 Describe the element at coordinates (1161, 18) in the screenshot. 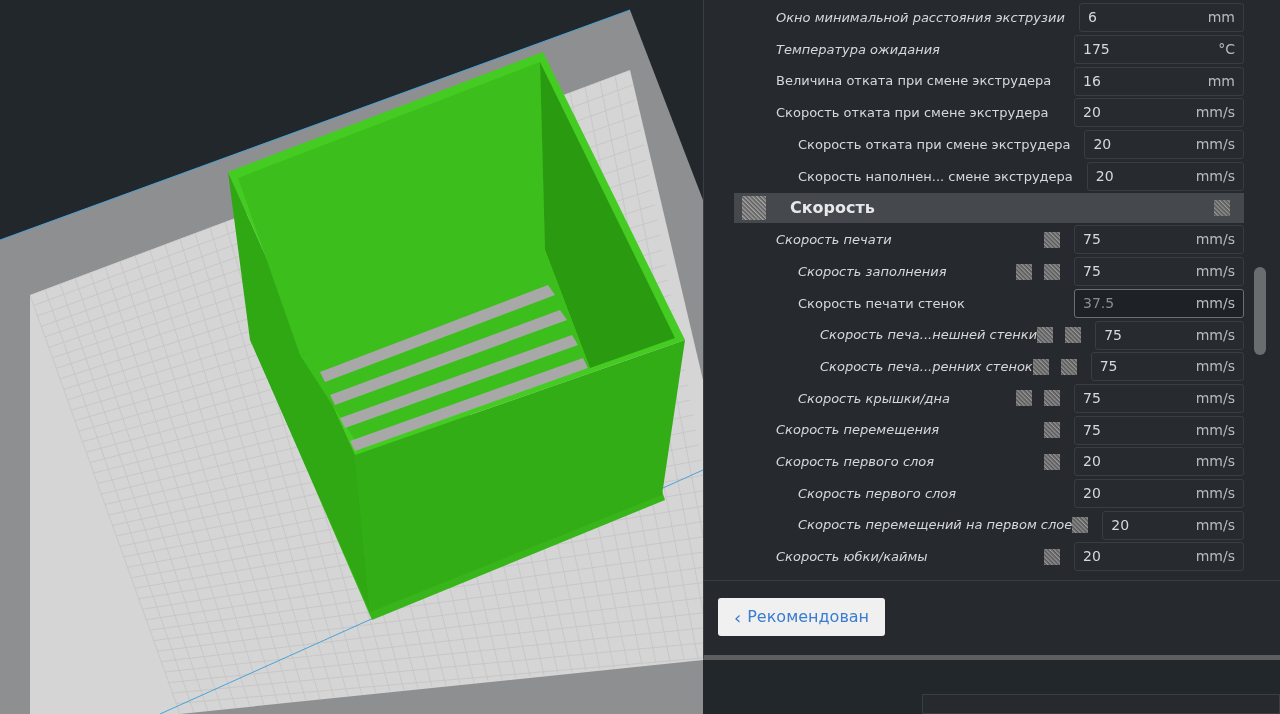

I see `value-field: 6 mm` at that location.